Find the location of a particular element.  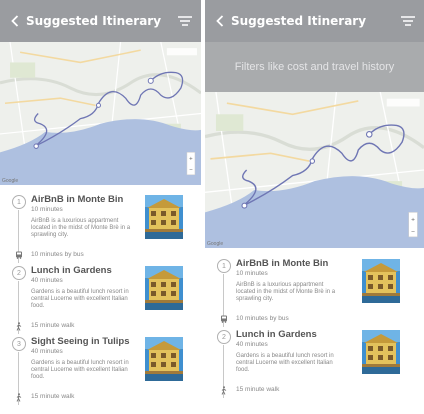

filters-banner: Filters like cost and travel history is located at coordinates (314, 67).